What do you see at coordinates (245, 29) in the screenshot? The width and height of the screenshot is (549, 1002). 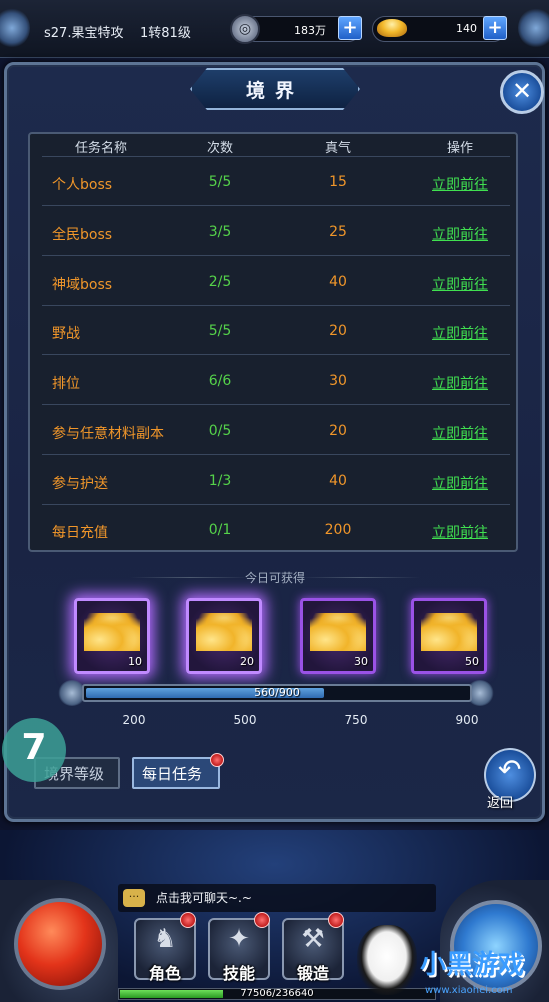 I see `silver-coin-icon: ◎` at bounding box center [245, 29].